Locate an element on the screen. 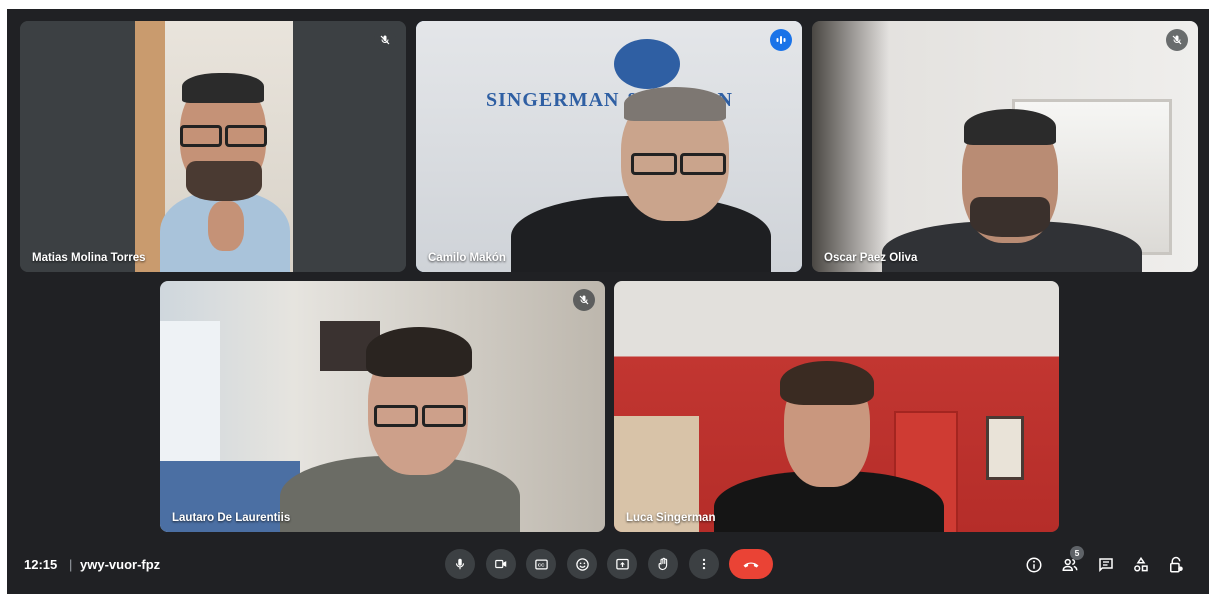 This screenshot has width=1209, height=594. participant-name: Lautaro De Laurentiis is located at coordinates (231, 518).